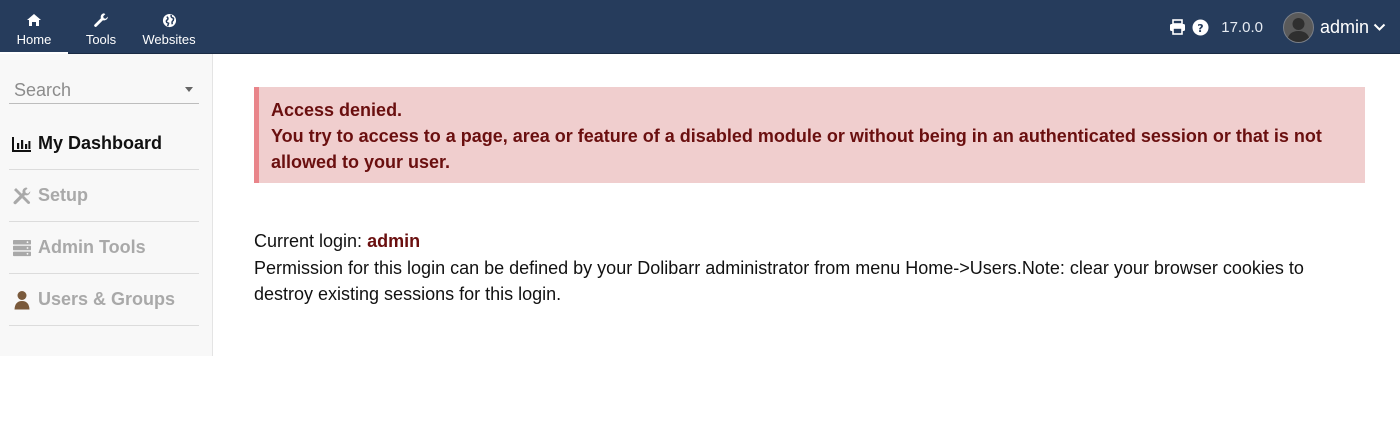 This screenshot has height=427, width=1400. I want to click on chart-icon, so click(22, 144).